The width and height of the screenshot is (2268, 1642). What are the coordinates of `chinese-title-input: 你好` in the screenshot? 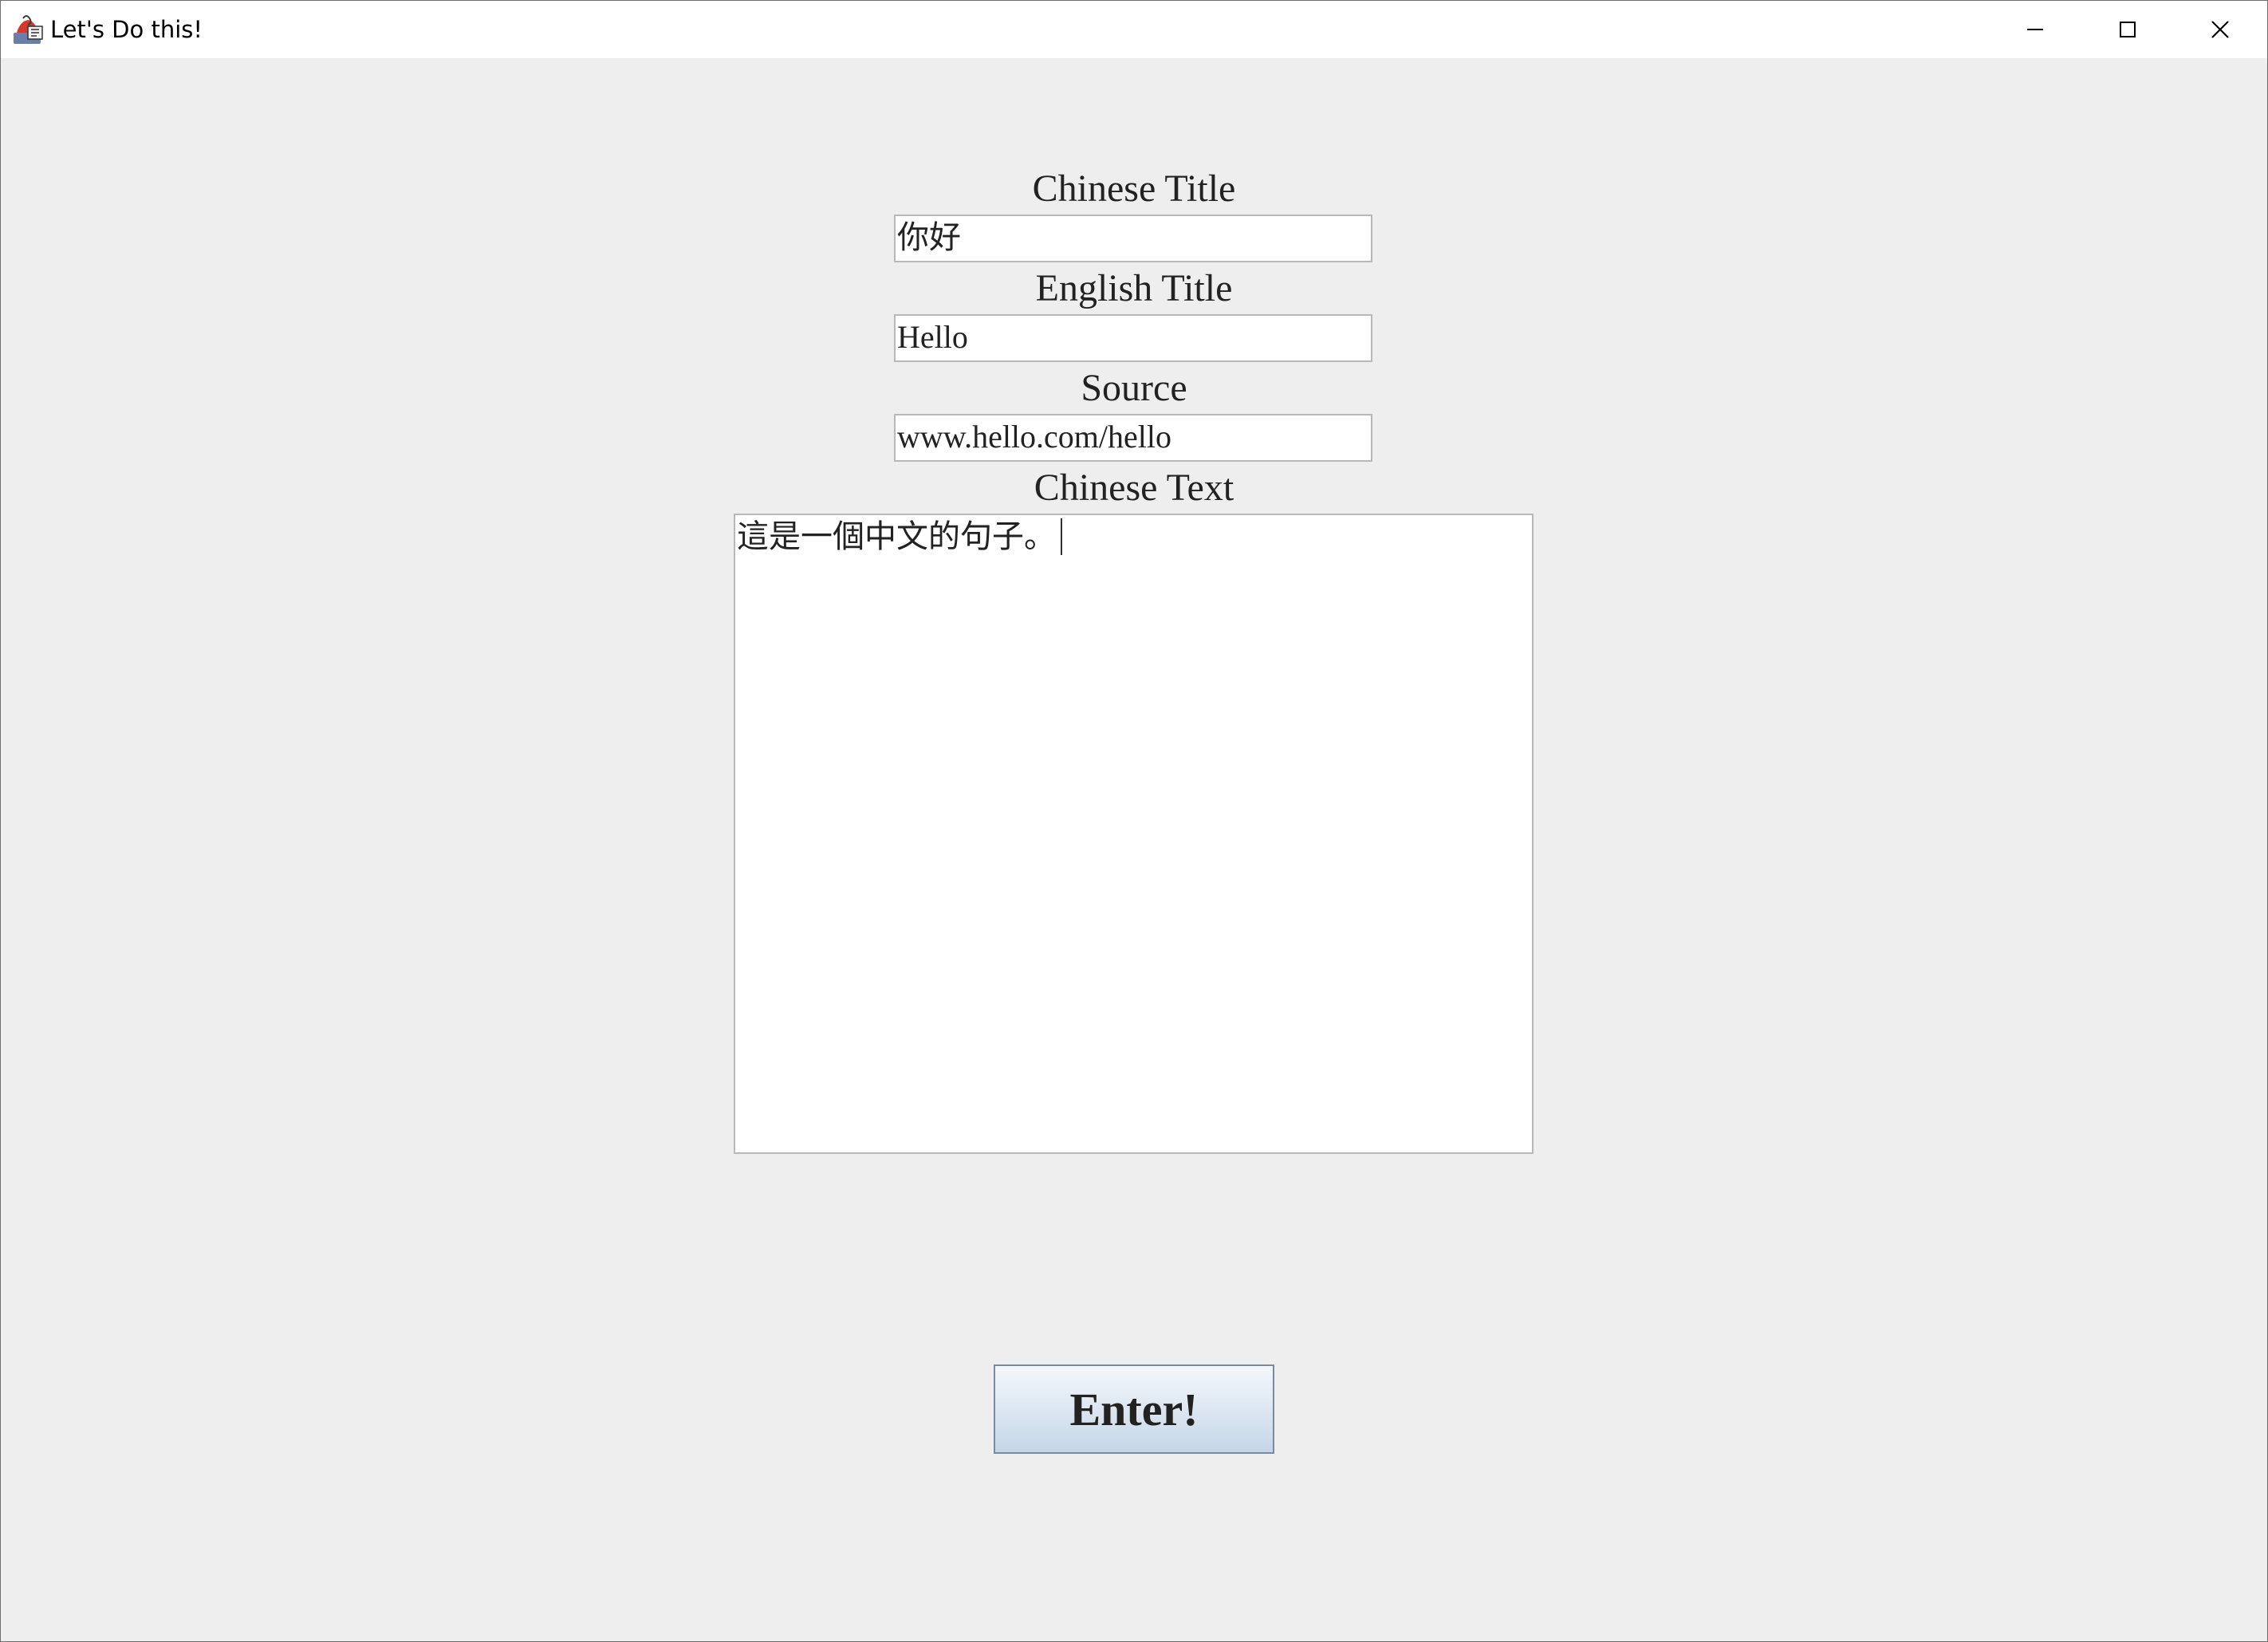 It's located at (1133, 238).